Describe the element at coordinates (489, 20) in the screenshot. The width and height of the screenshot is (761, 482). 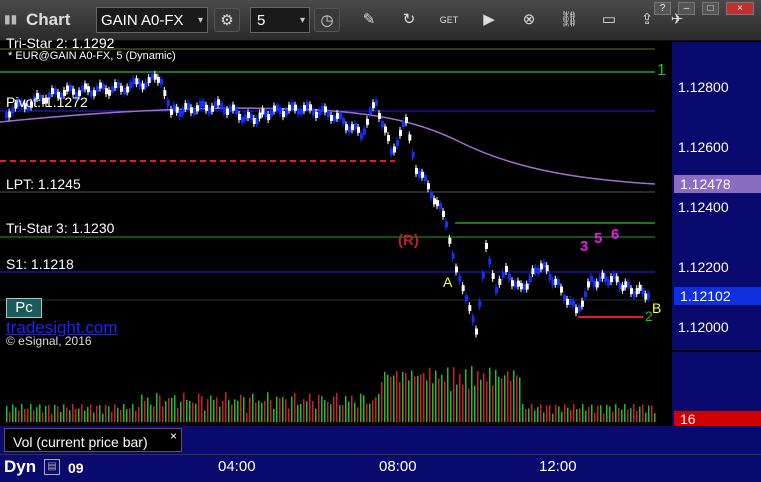
I see `play-icon: ▶` at that location.